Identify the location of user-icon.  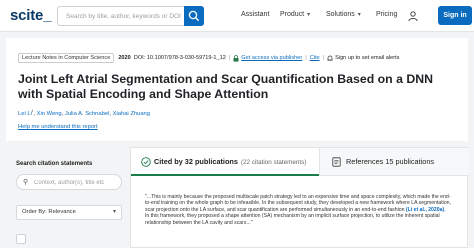
(413, 17).